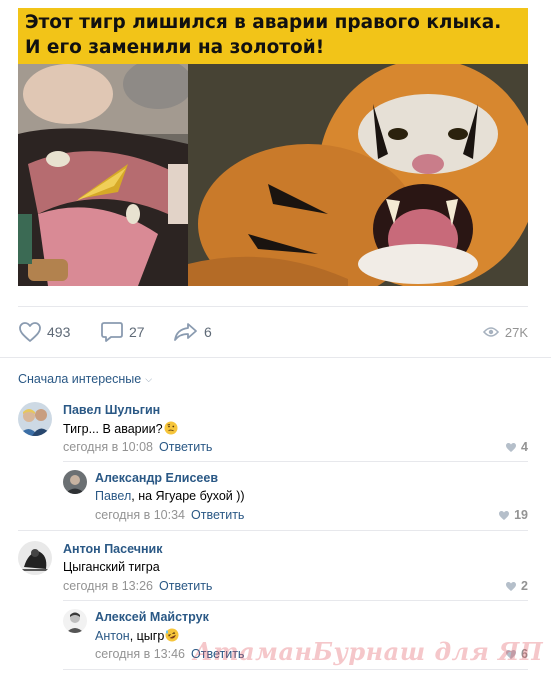 The height and width of the screenshot is (676, 551). What do you see at coordinates (108, 447) in the screenshot?
I see `comment-time: сегодня в 10:08` at bounding box center [108, 447].